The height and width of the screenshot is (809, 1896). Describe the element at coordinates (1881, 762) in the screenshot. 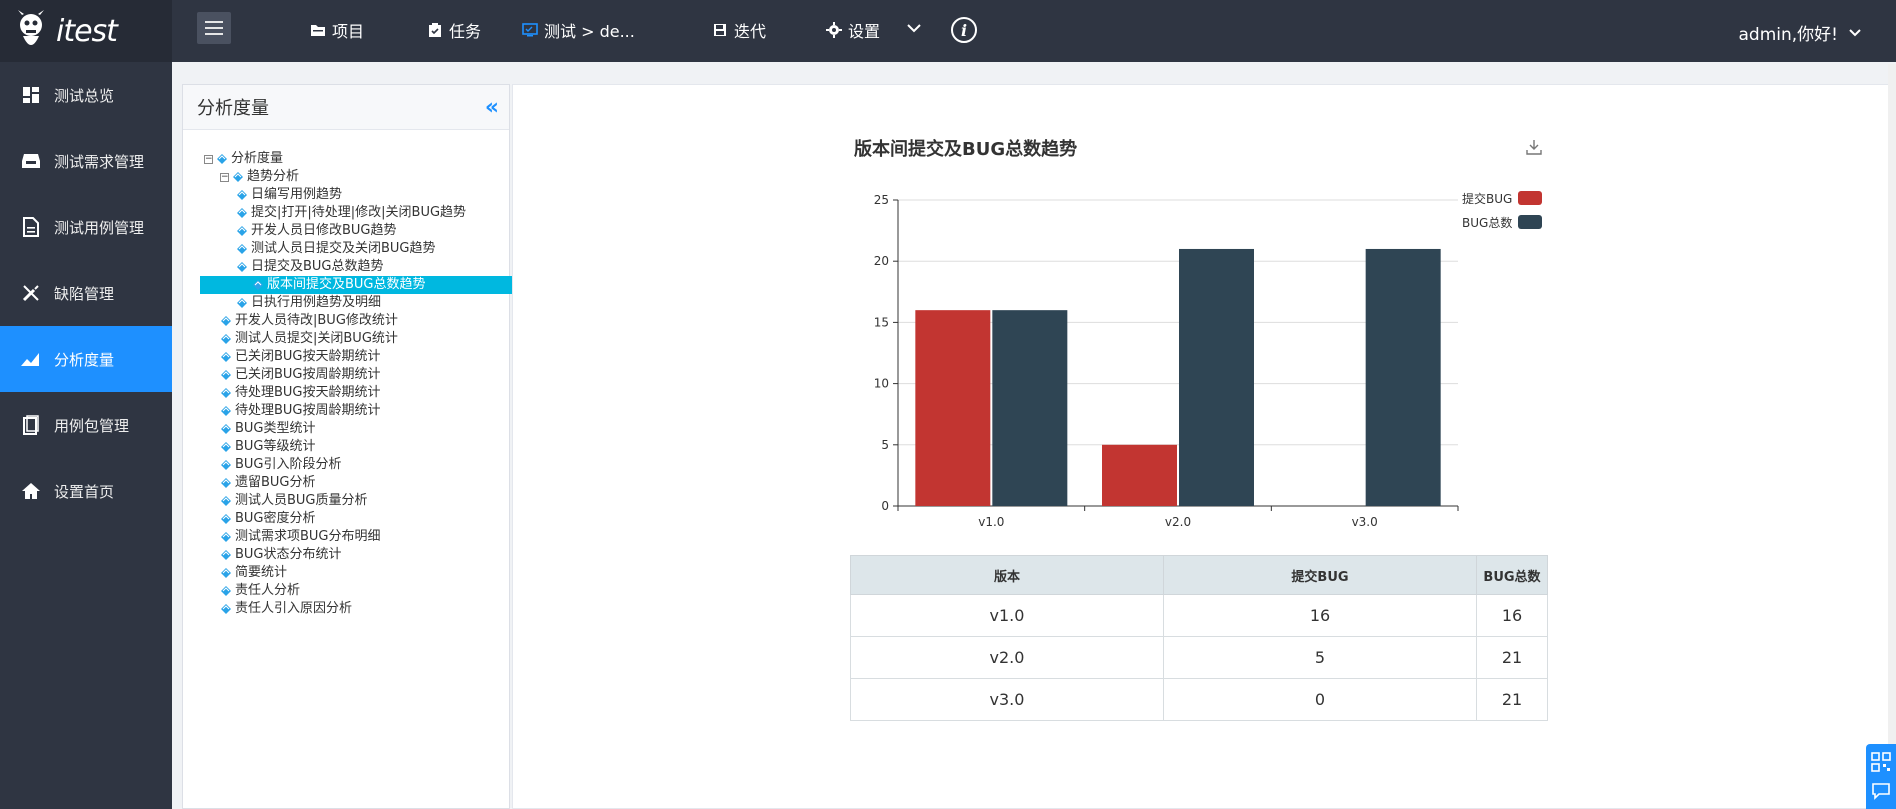

I see `qr-code-icon` at that location.